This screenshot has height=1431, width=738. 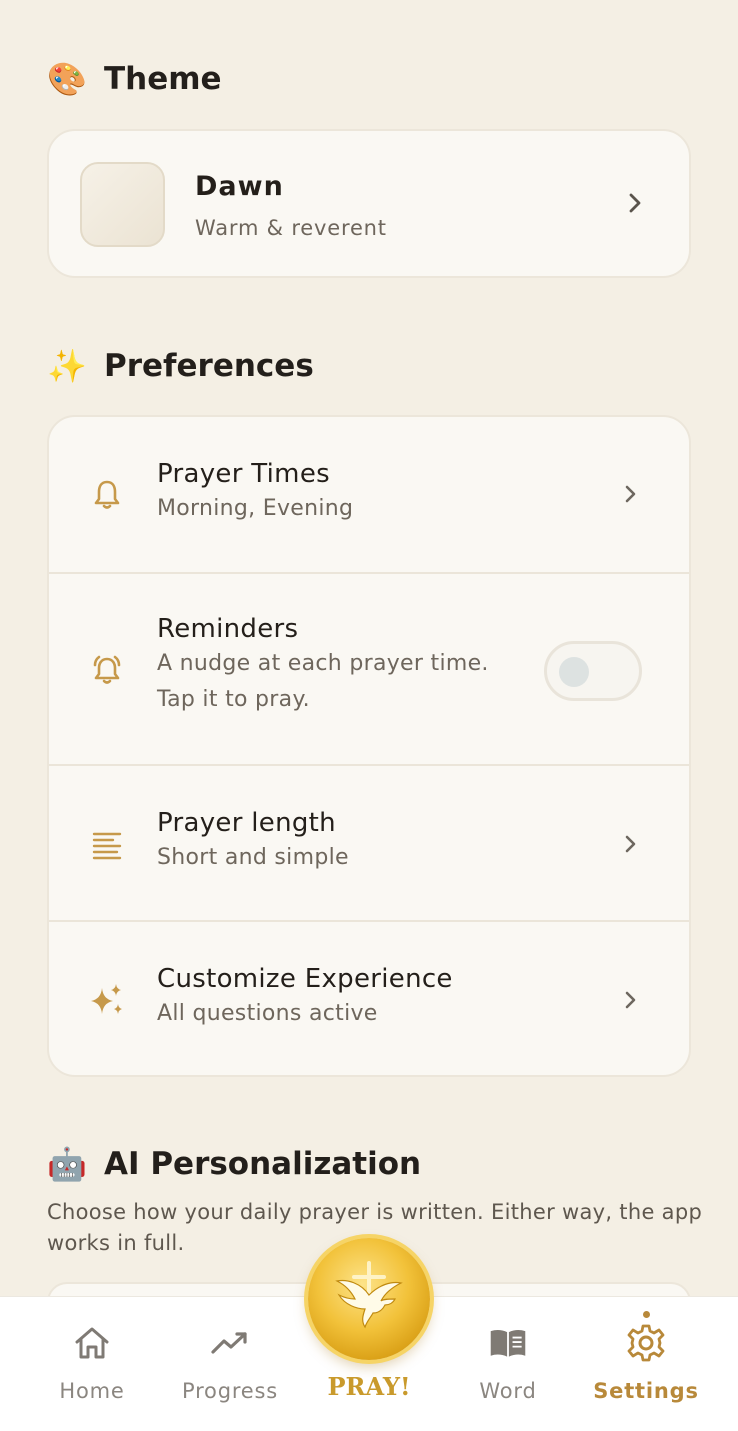 I want to click on trend-up-icon, so click(x=230, y=1343).